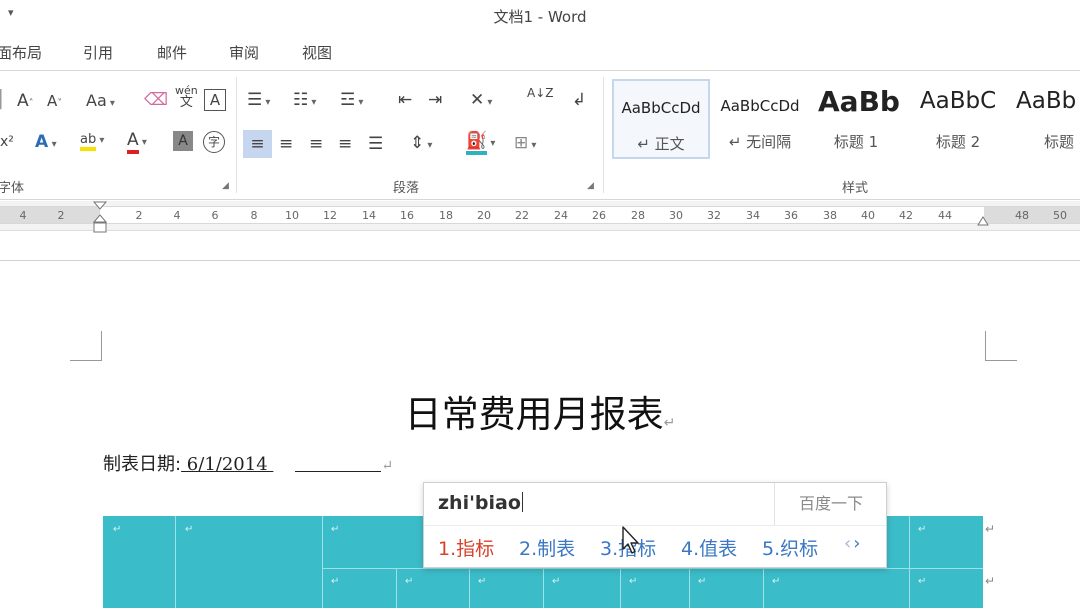 This screenshot has width=1080, height=608. I want to click on ruler-tick: 38, so click(830, 215).